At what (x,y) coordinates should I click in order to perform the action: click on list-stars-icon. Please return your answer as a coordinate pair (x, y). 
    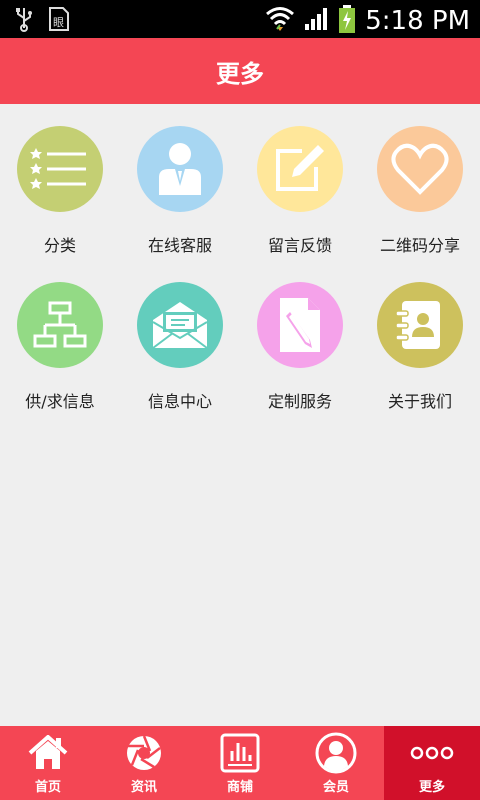
    Looking at the image, I should click on (60, 169).